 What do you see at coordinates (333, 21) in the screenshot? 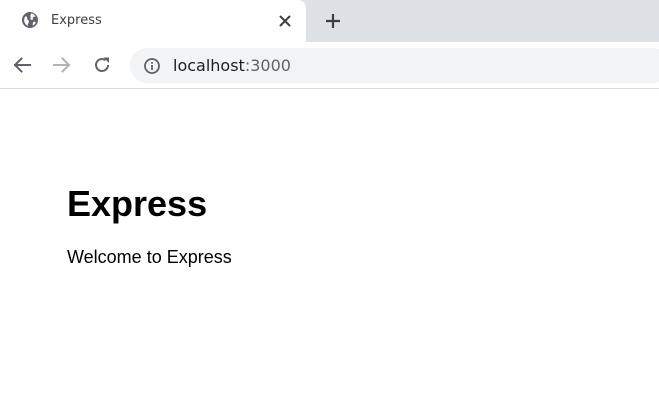
I see `plus-icon` at bounding box center [333, 21].